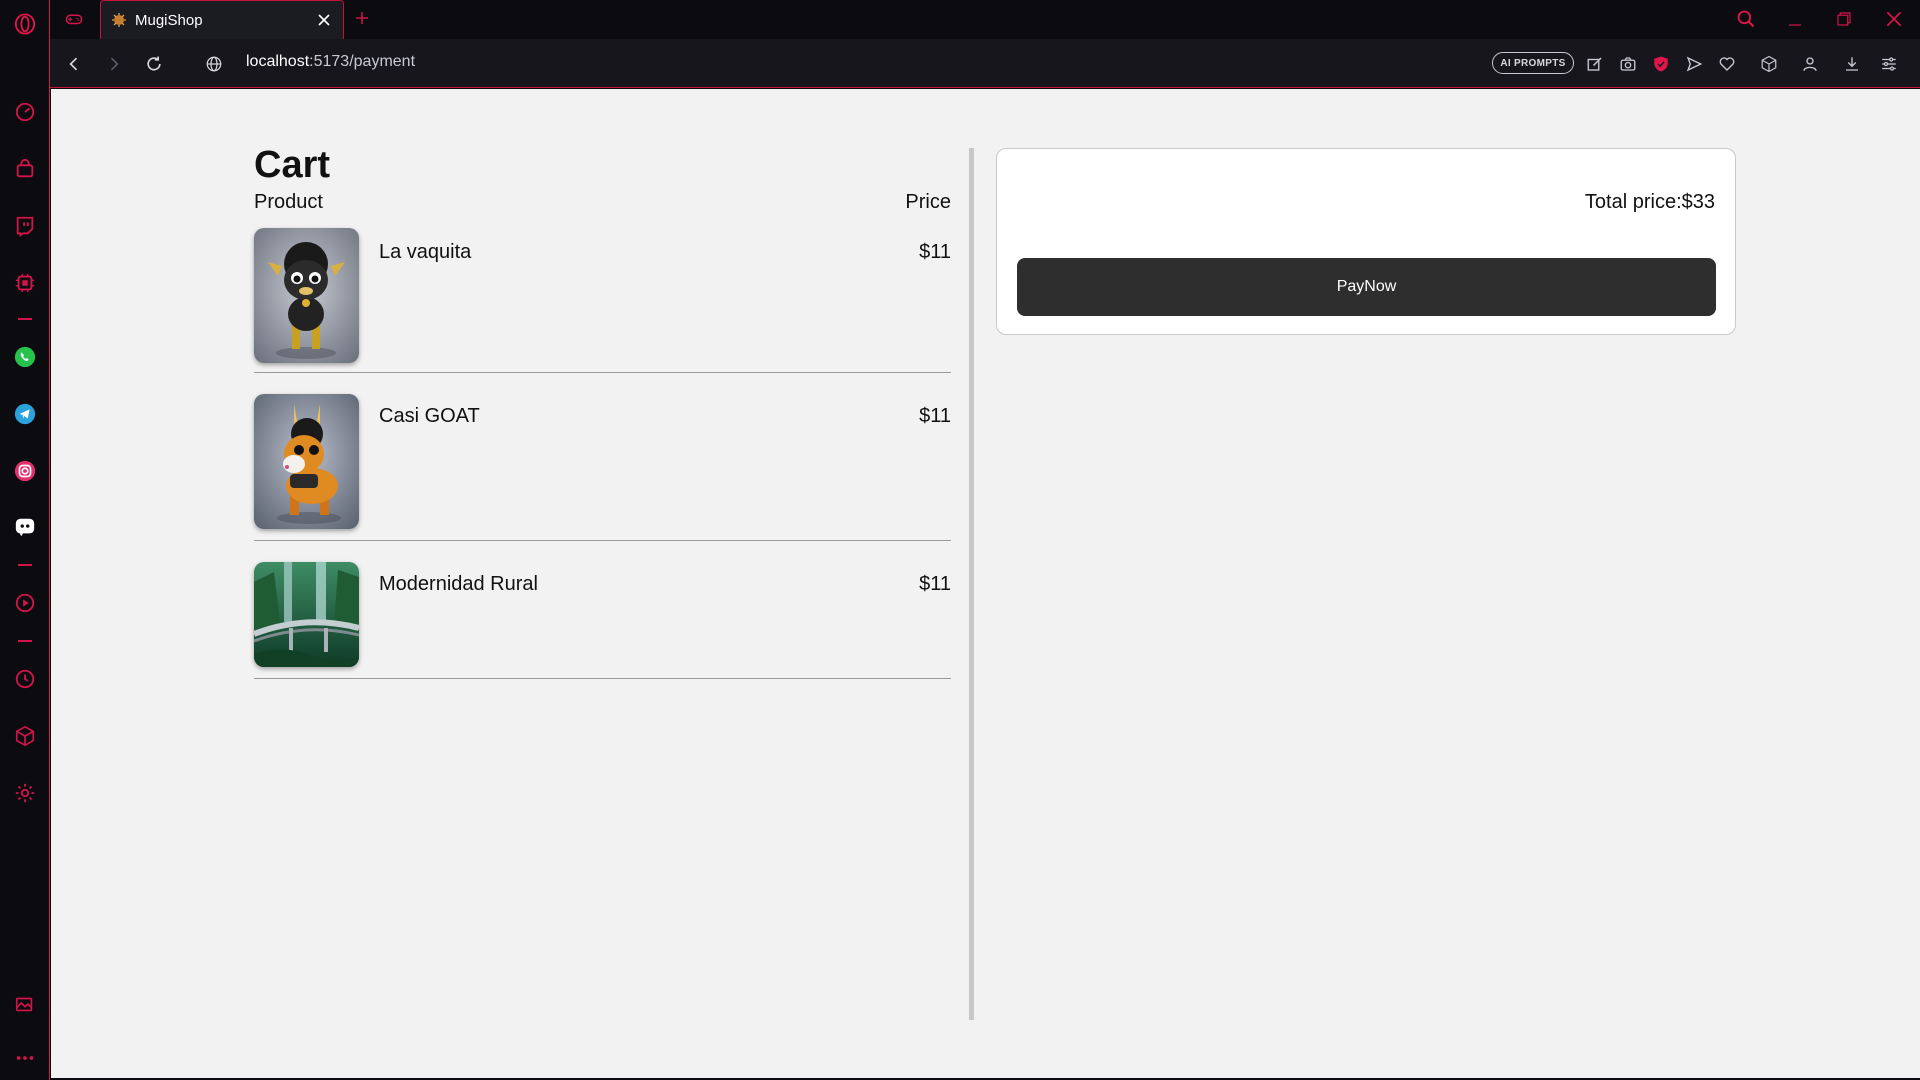  What do you see at coordinates (1810, 64) in the screenshot?
I see `profile-icon` at bounding box center [1810, 64].